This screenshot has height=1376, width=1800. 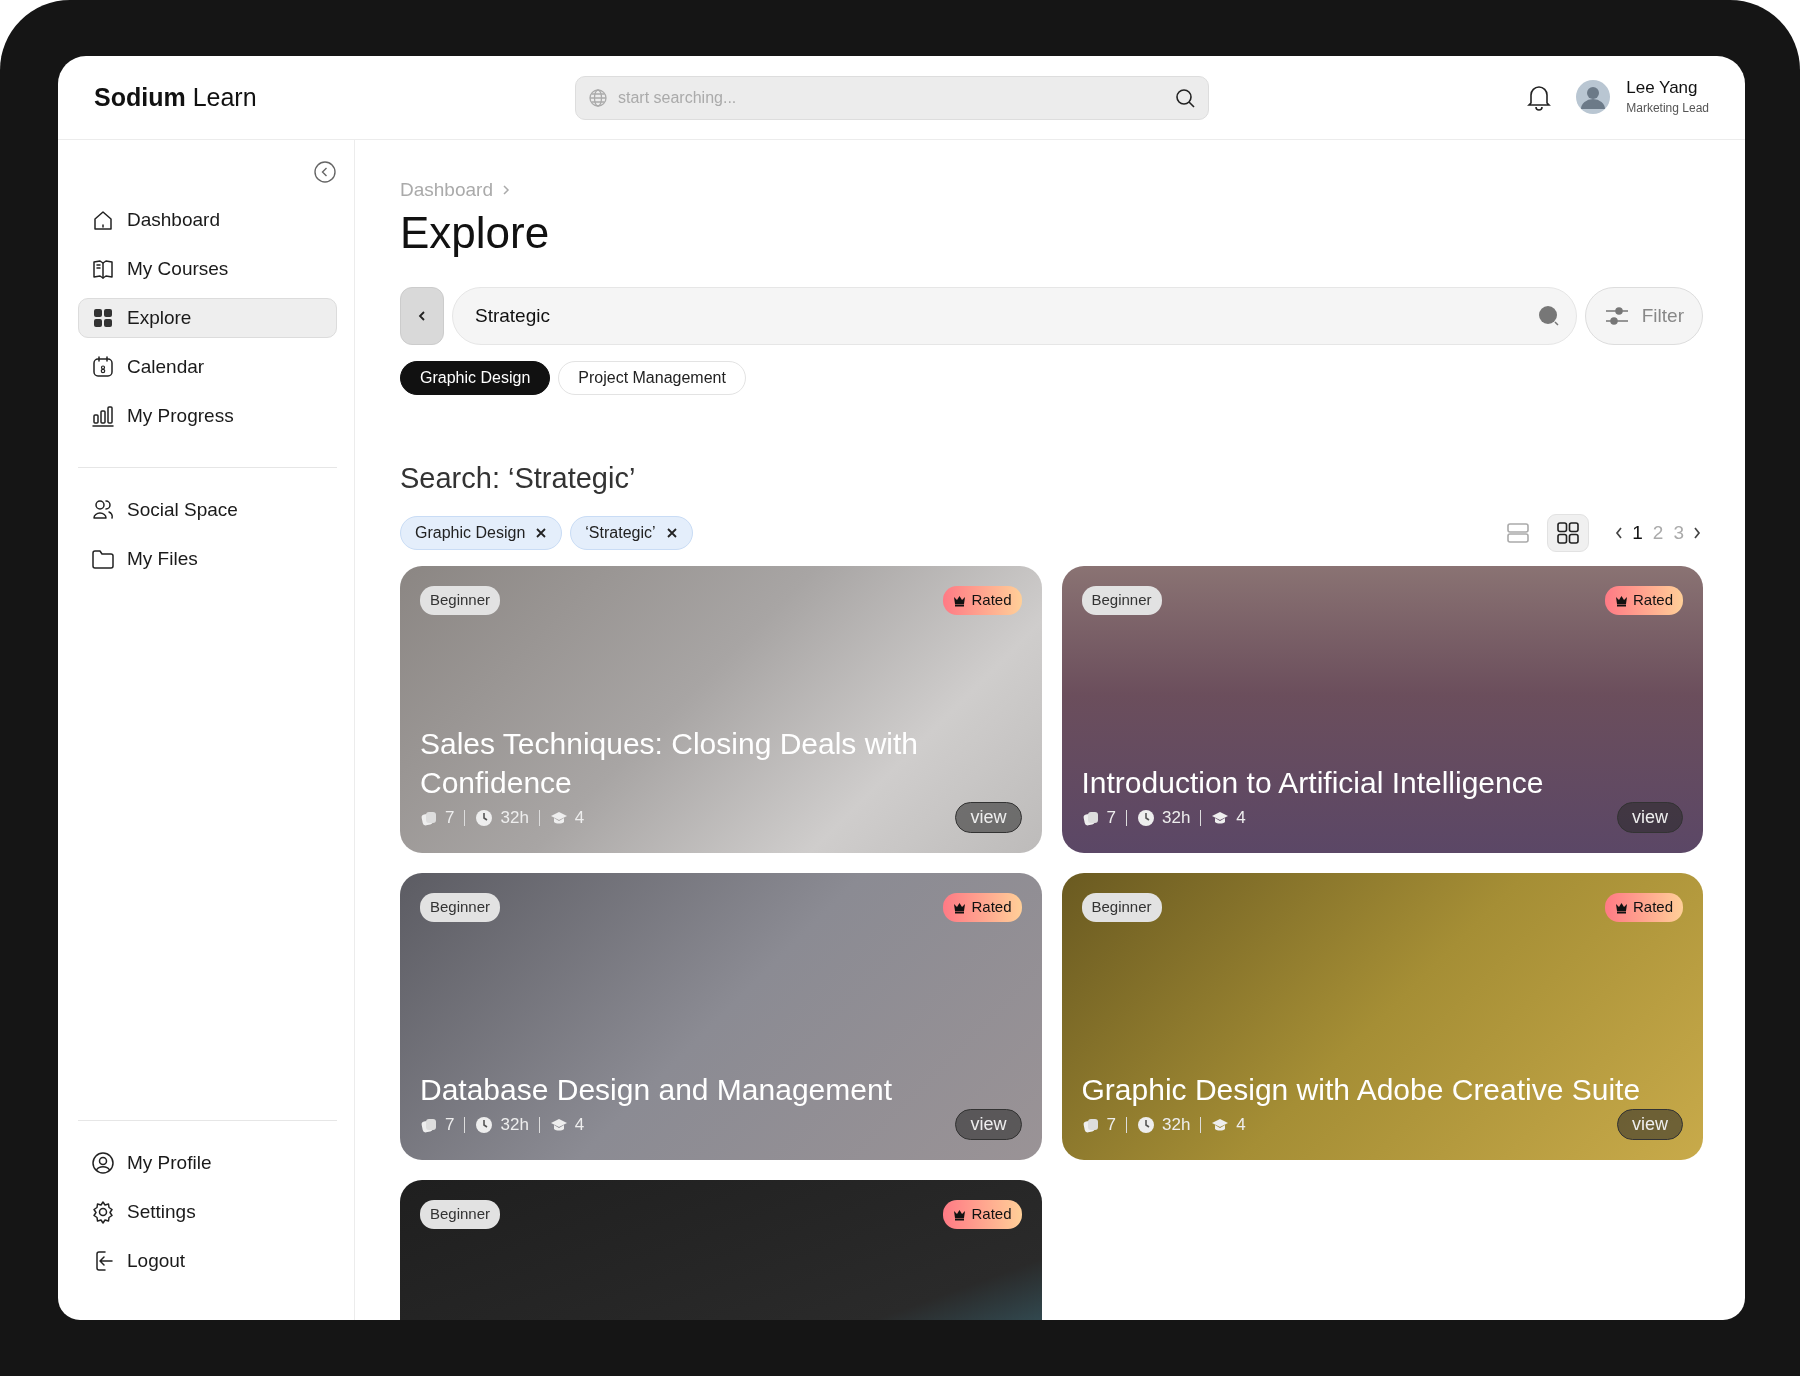 I want to click on book-icon, so click(x=103, y=269).